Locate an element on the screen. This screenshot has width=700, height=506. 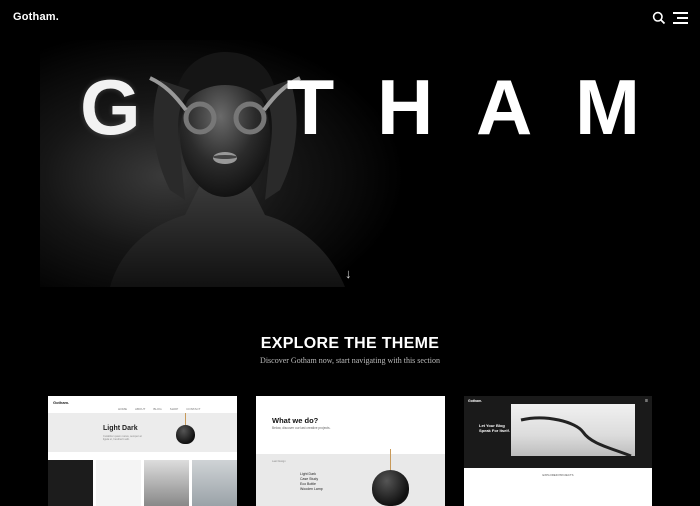
hamburger-menu-icon is located at coordinates (680, 18).